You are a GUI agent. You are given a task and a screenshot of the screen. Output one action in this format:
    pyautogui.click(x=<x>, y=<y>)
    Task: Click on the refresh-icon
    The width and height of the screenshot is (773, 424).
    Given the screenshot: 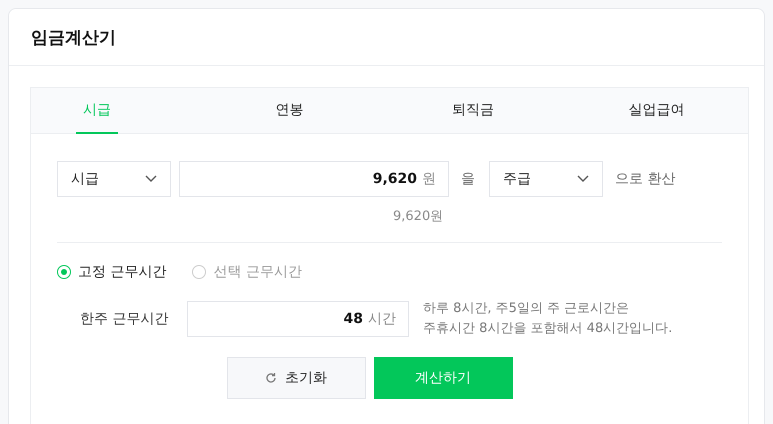 What is the action you would take?
    pyautogui.click(x=271, y=378)
    